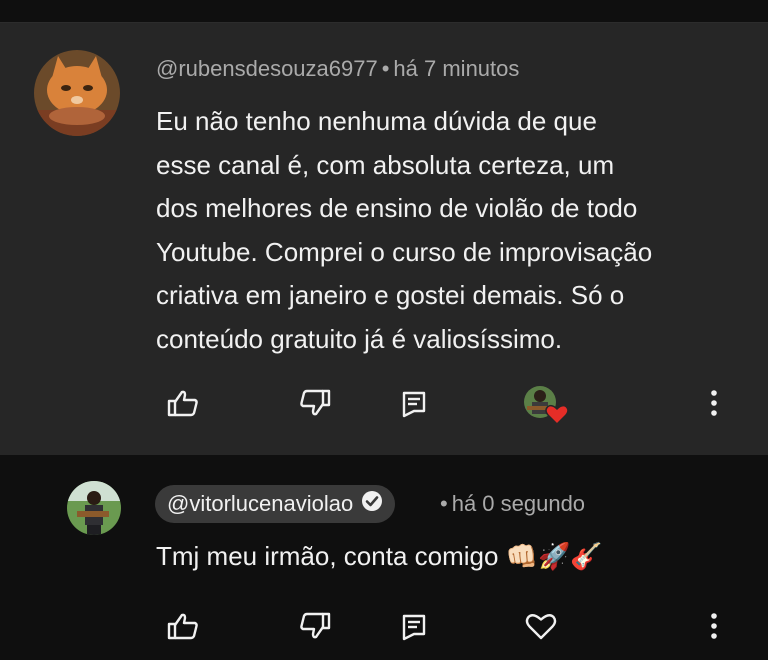 This screenshot has height=660, width=768. I want to click on comment-text-line: conteúdo gratuito já é valiosíssimo., so click(359, 338).